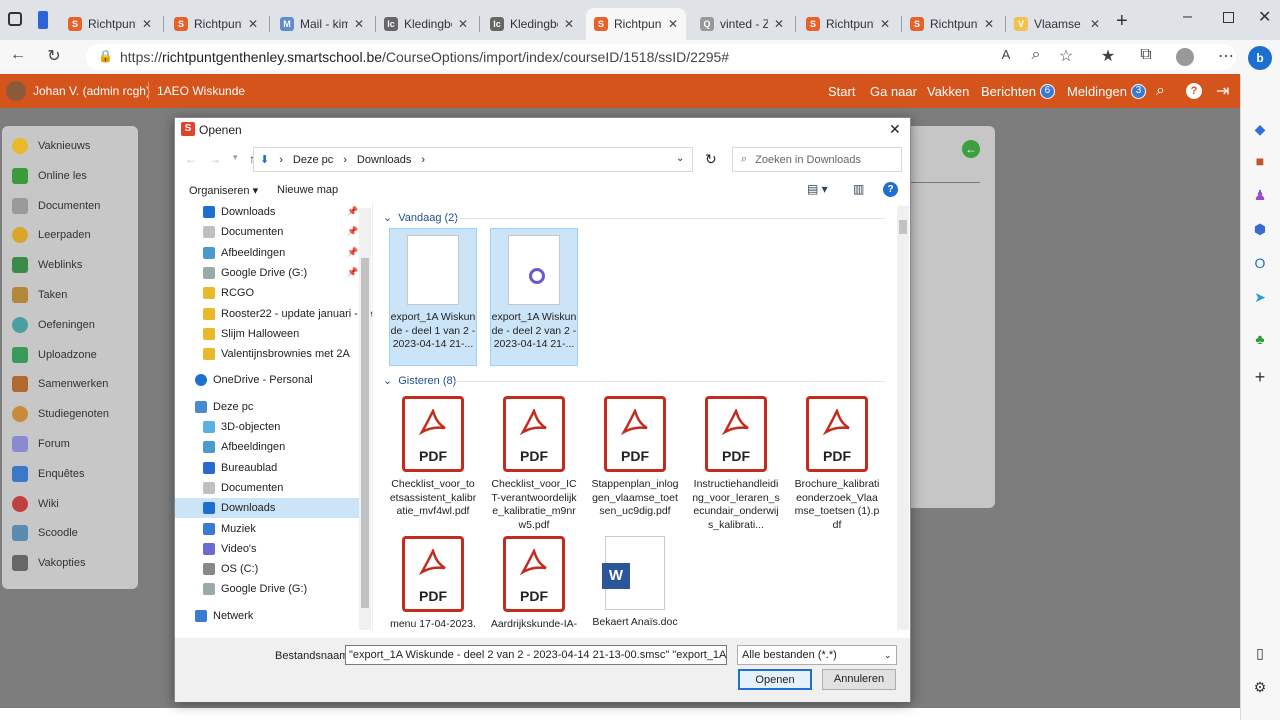  I want to click on chevron-down-icon: ⌄, so click(680, 158).